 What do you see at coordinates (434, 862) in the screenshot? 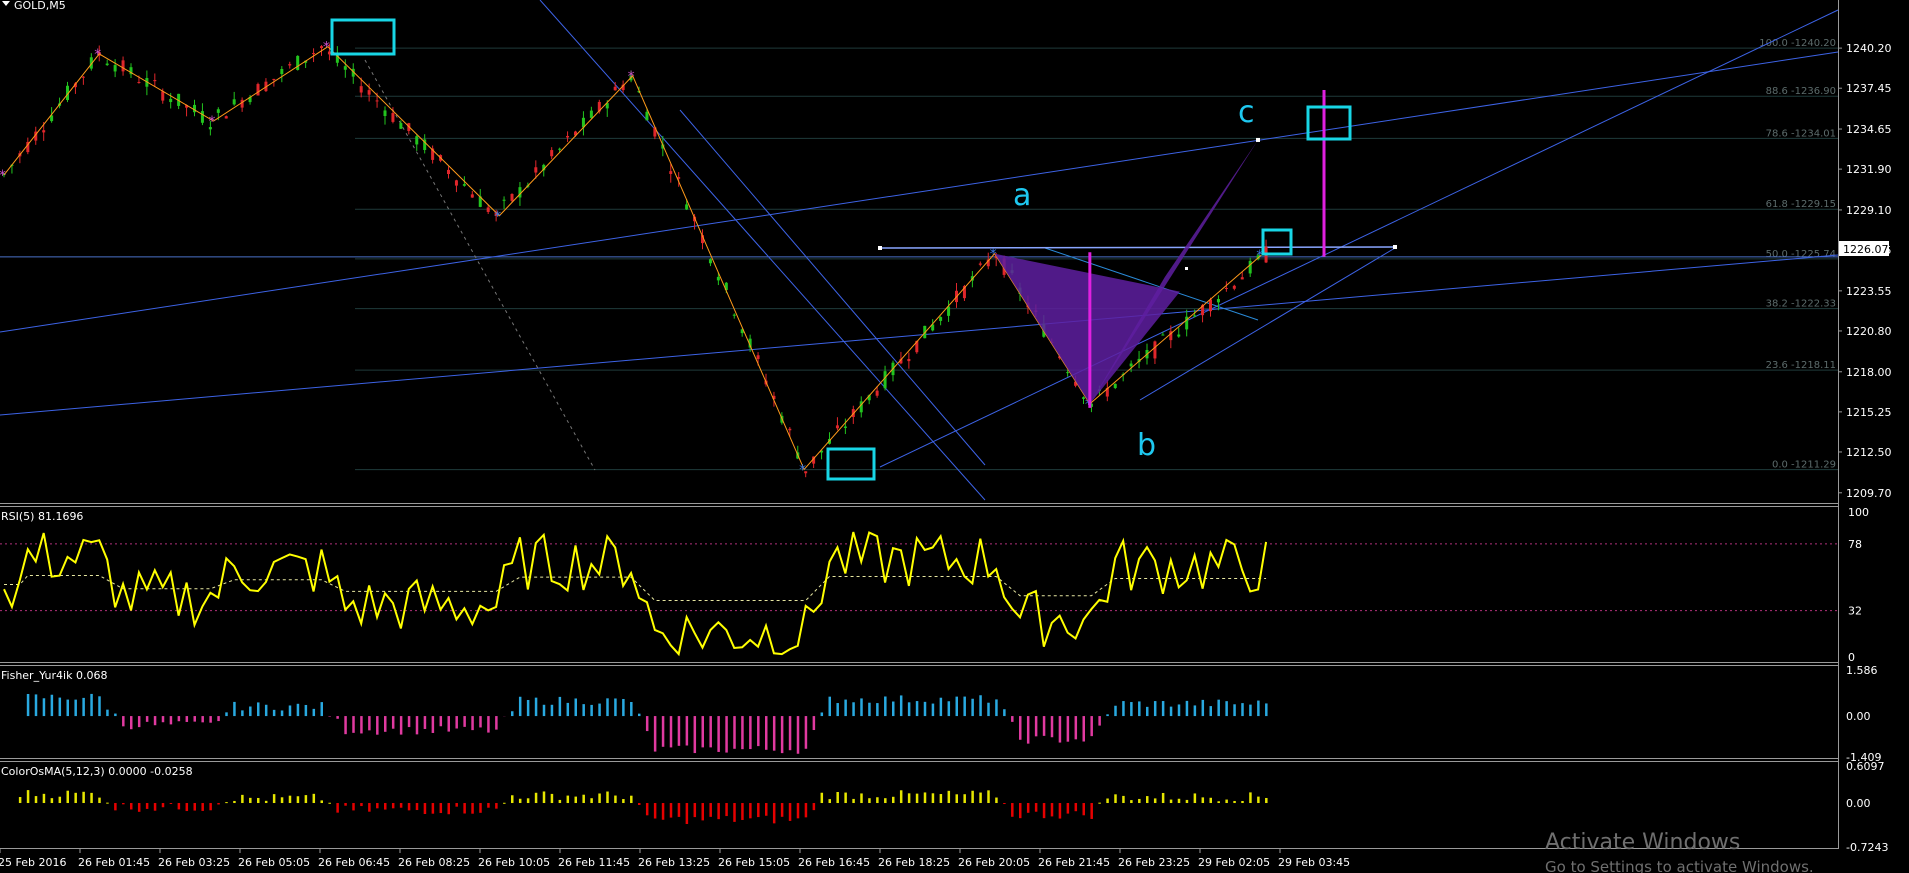
I see `time-tick-label: 26 Feb 08:25` at bounding box center [434, 862].